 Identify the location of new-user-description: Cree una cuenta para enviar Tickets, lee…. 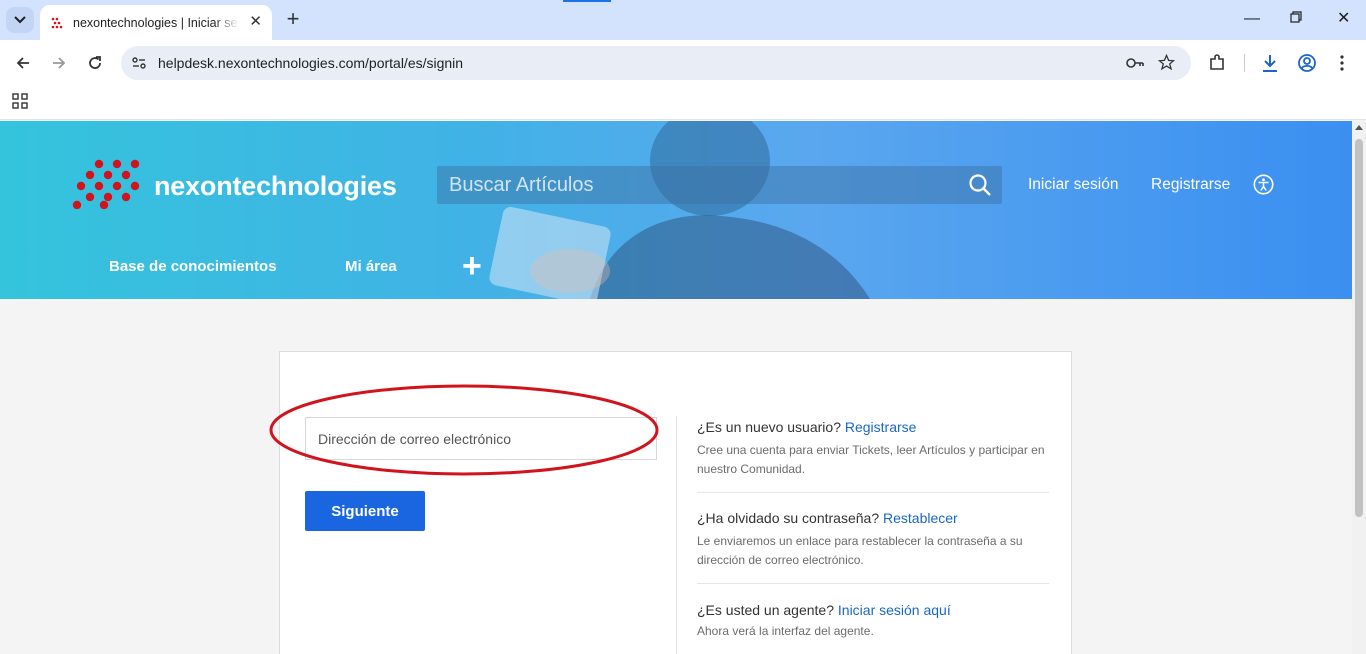
(871, 459).